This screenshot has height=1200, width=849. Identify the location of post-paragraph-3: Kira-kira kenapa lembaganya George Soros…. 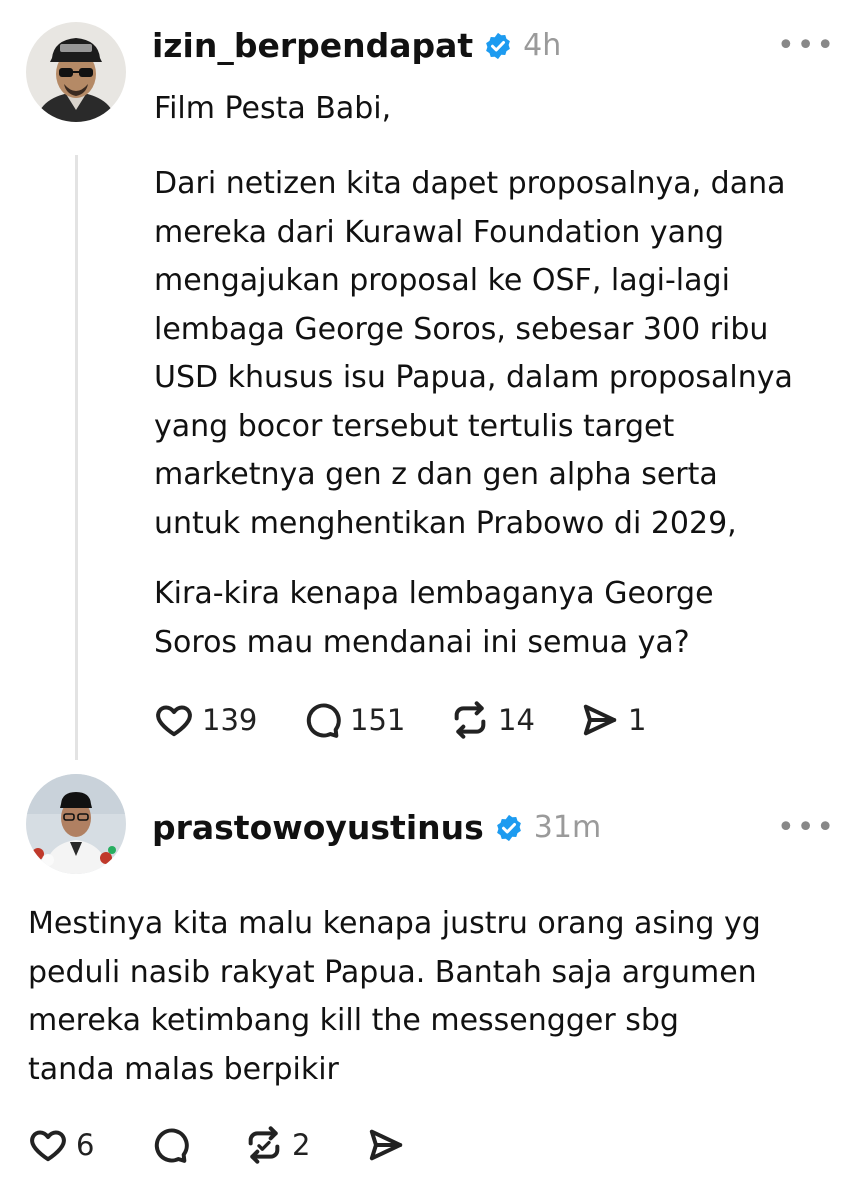
(434, 618).